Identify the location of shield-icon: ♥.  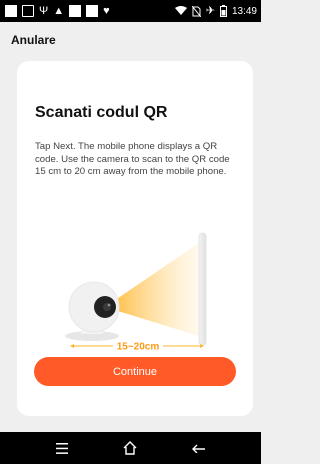
(106, 11).